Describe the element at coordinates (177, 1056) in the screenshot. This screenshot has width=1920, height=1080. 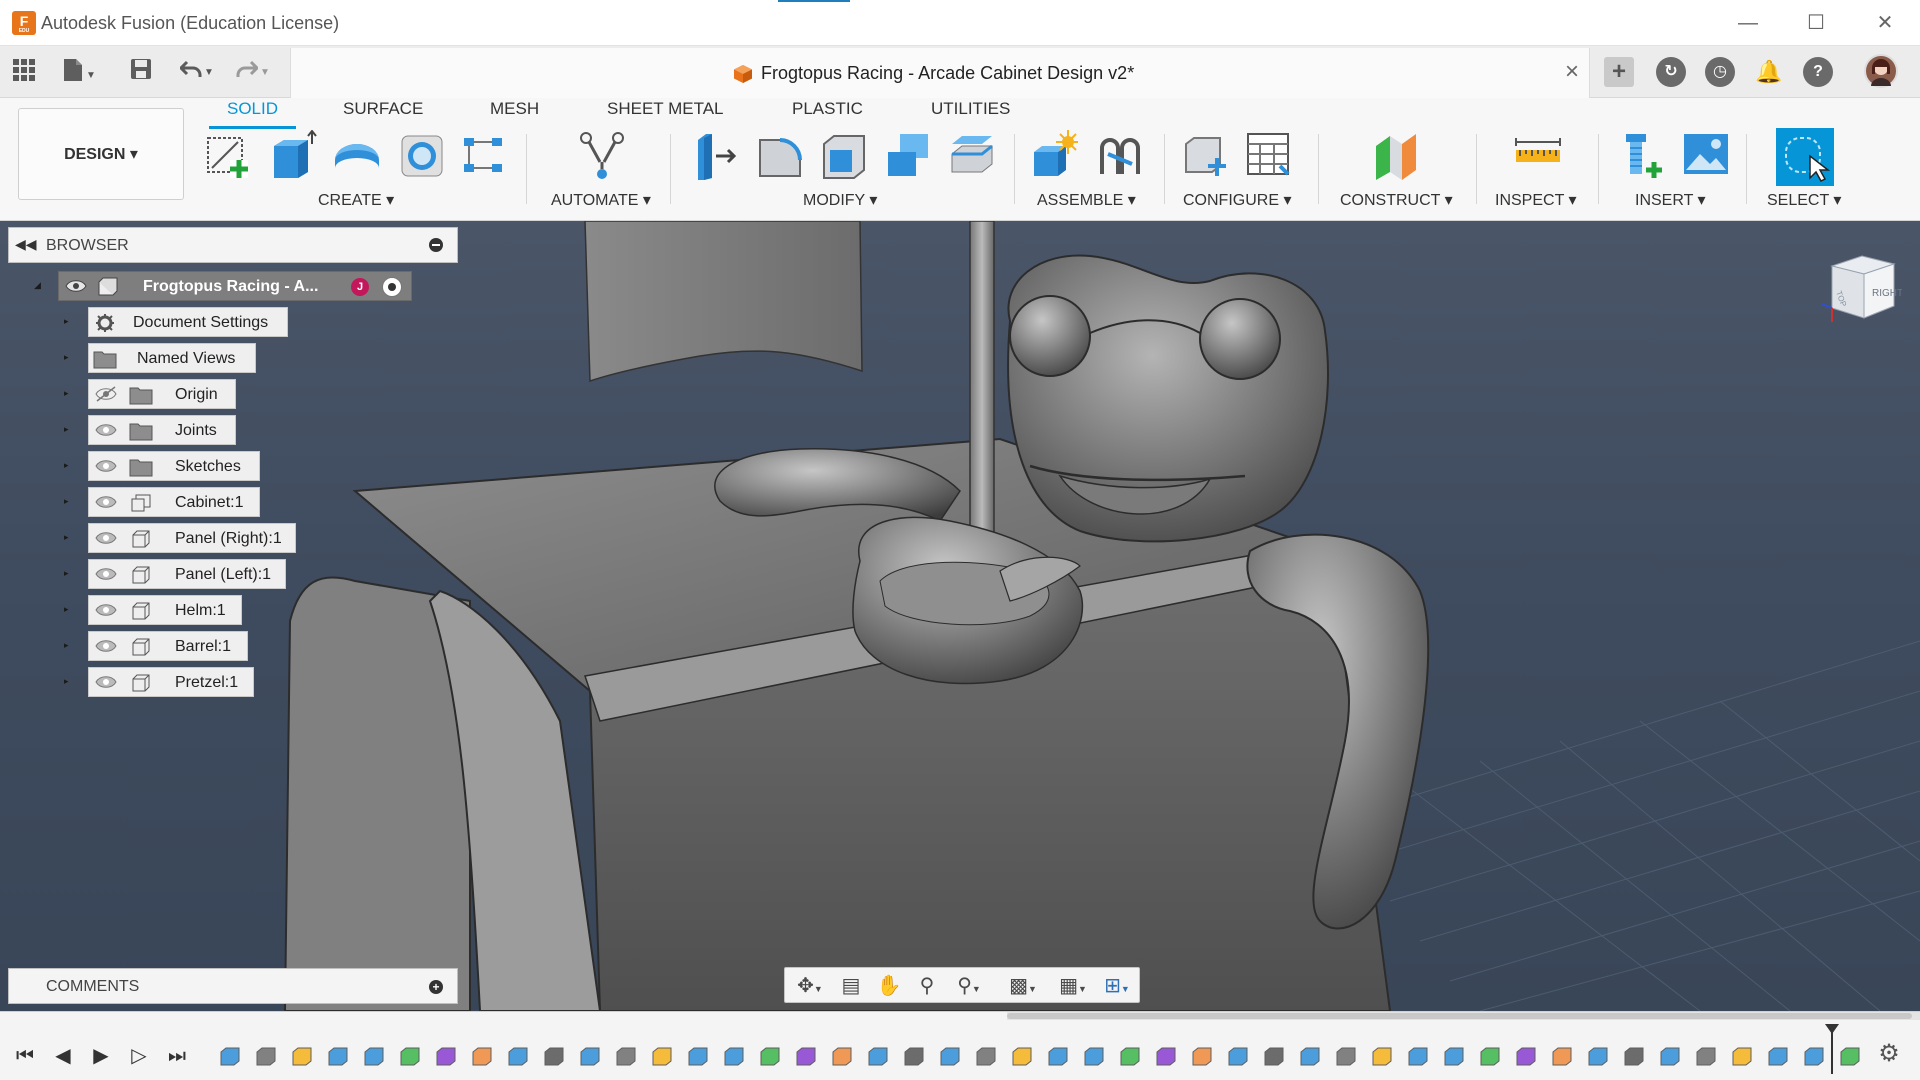
I see `go-to-end-icon: ⏭` at that location.